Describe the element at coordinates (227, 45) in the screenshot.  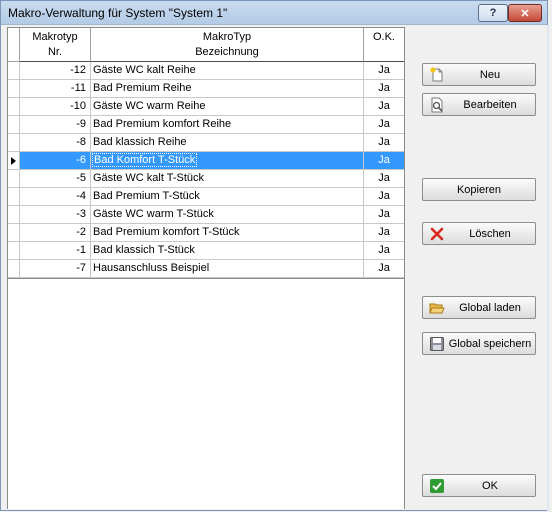
I see `column-header-bezeichnung: MakroTyp Bezeichnung` at that location.